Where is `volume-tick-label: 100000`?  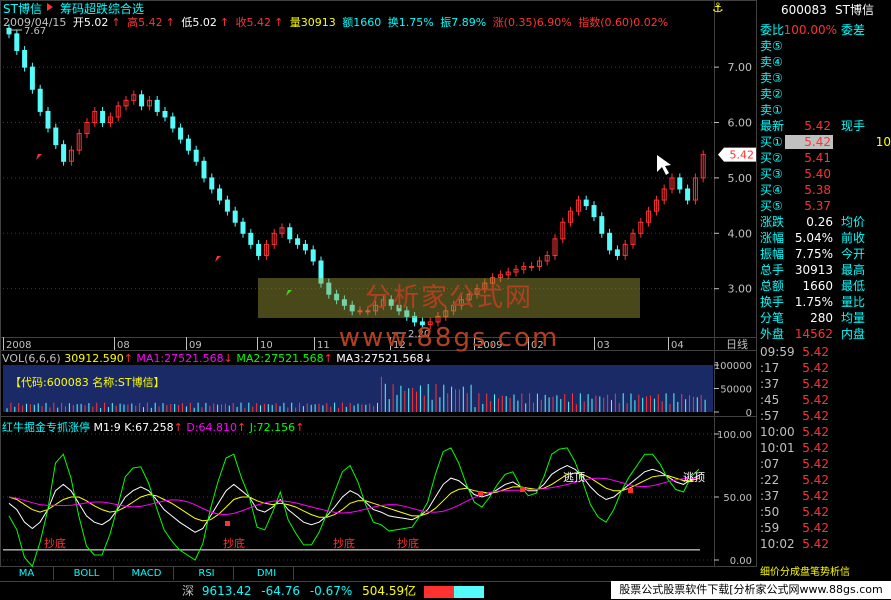
volume-tick-label: 100000 is located at coordinates (733, 366).